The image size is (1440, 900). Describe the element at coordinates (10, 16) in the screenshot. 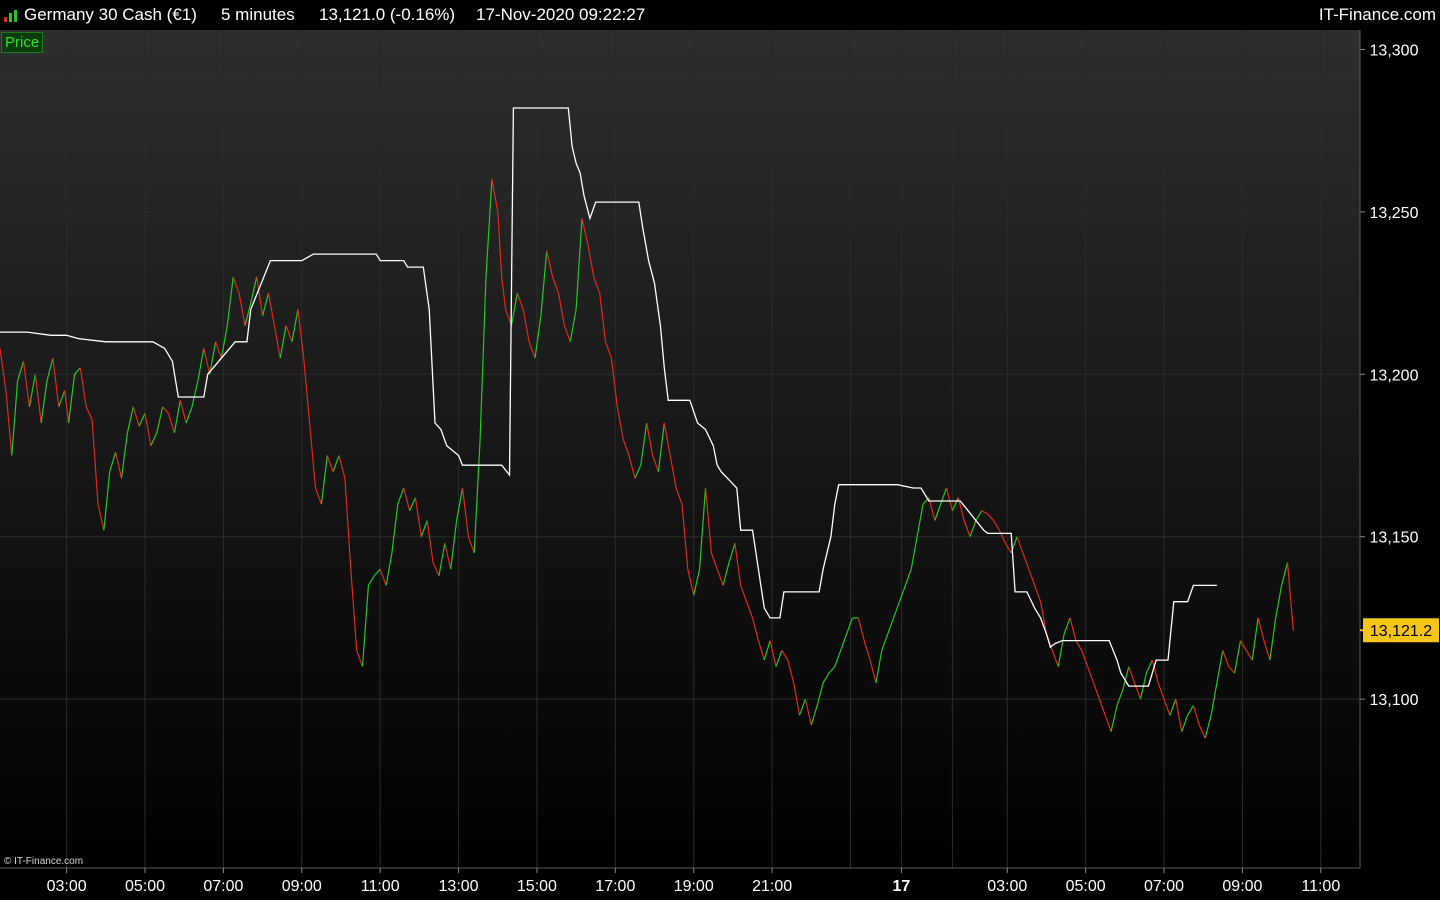

I see `bar-chart-icon` at that location.